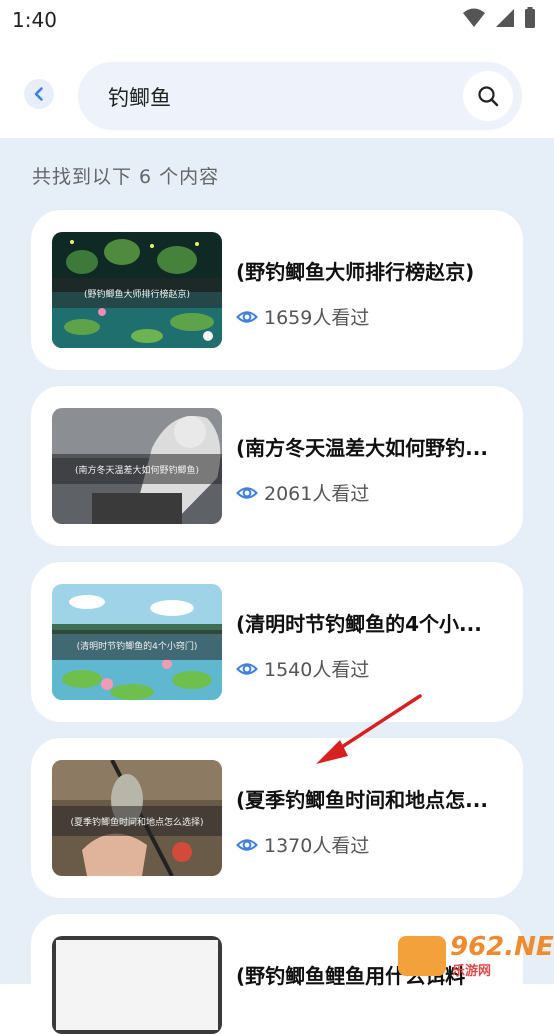  I want to click on video-thumbnail: (野钓鲫鱼大师排行榜赵京), so click(137, 290).